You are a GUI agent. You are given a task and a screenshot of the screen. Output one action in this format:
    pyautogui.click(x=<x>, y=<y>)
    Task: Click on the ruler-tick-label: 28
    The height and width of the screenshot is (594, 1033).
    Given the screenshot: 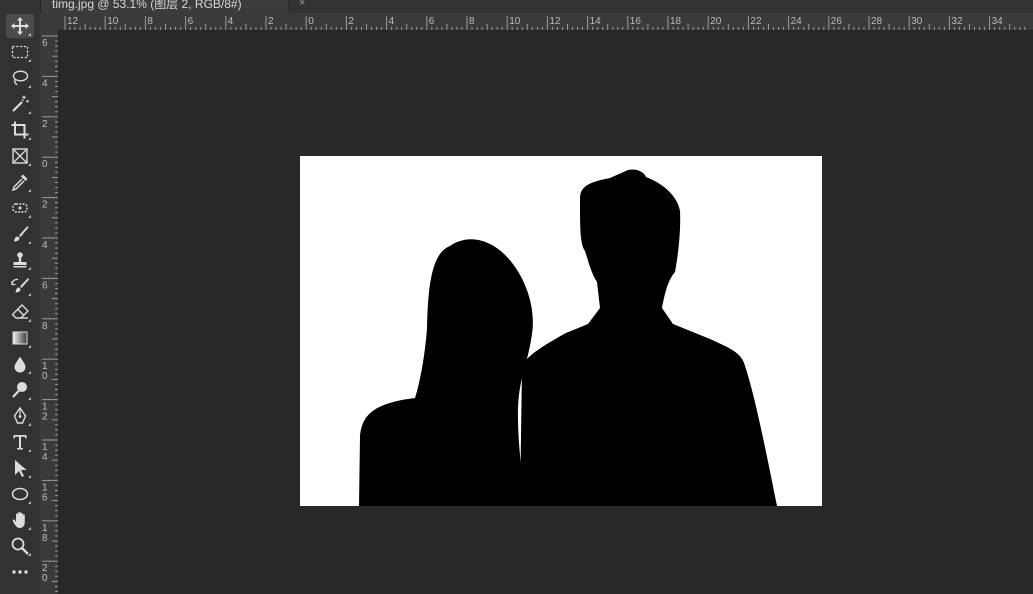 What is the action you would take?
    pyautogui.click(x=877, y=21)
    